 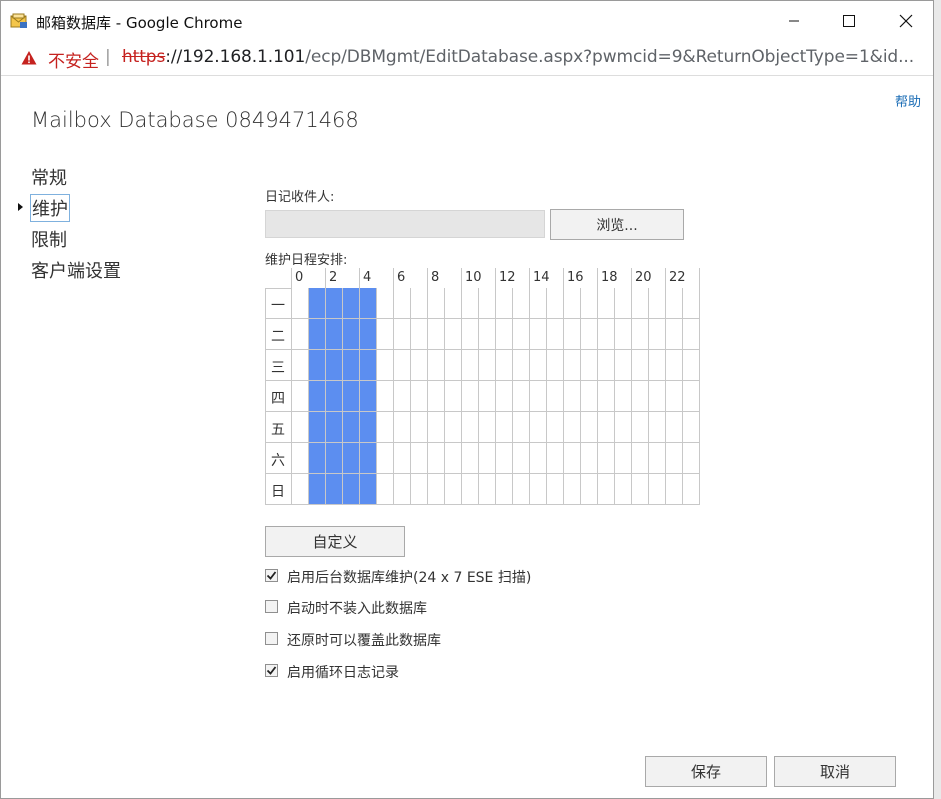 What do you see at coordinates (835, 771) in the screenshot?
I see `cancel-button: 取消` at bounding box center [835, 771].